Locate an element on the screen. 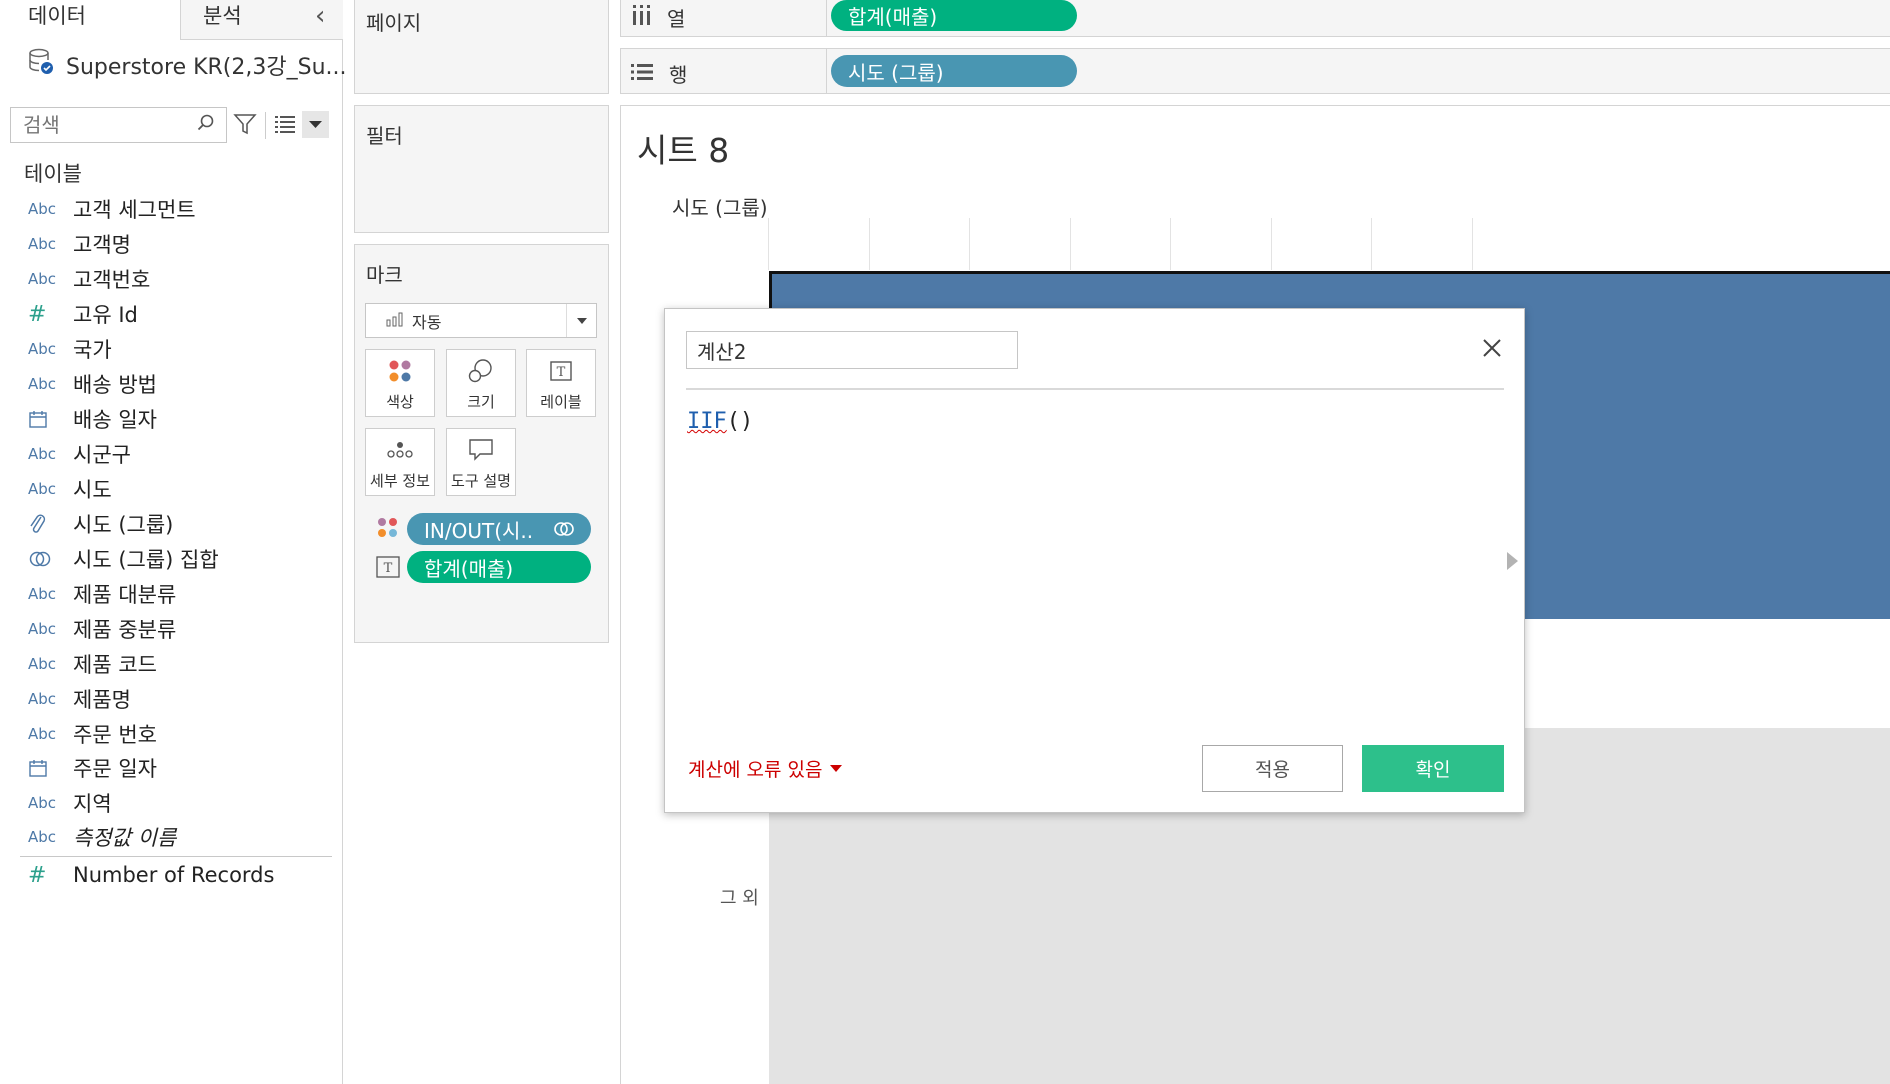  apply-button: 적용 is located at coordinates (1272, 768).